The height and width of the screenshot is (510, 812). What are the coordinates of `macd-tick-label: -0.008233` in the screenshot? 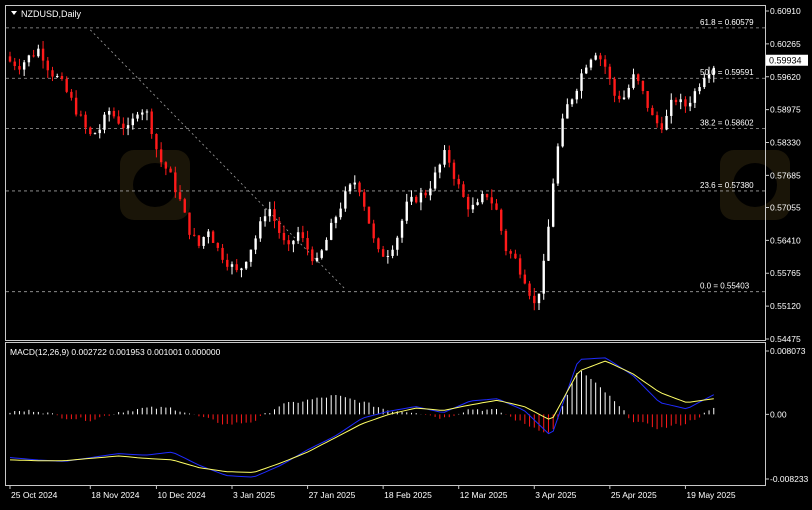 It's located at (789, 479).